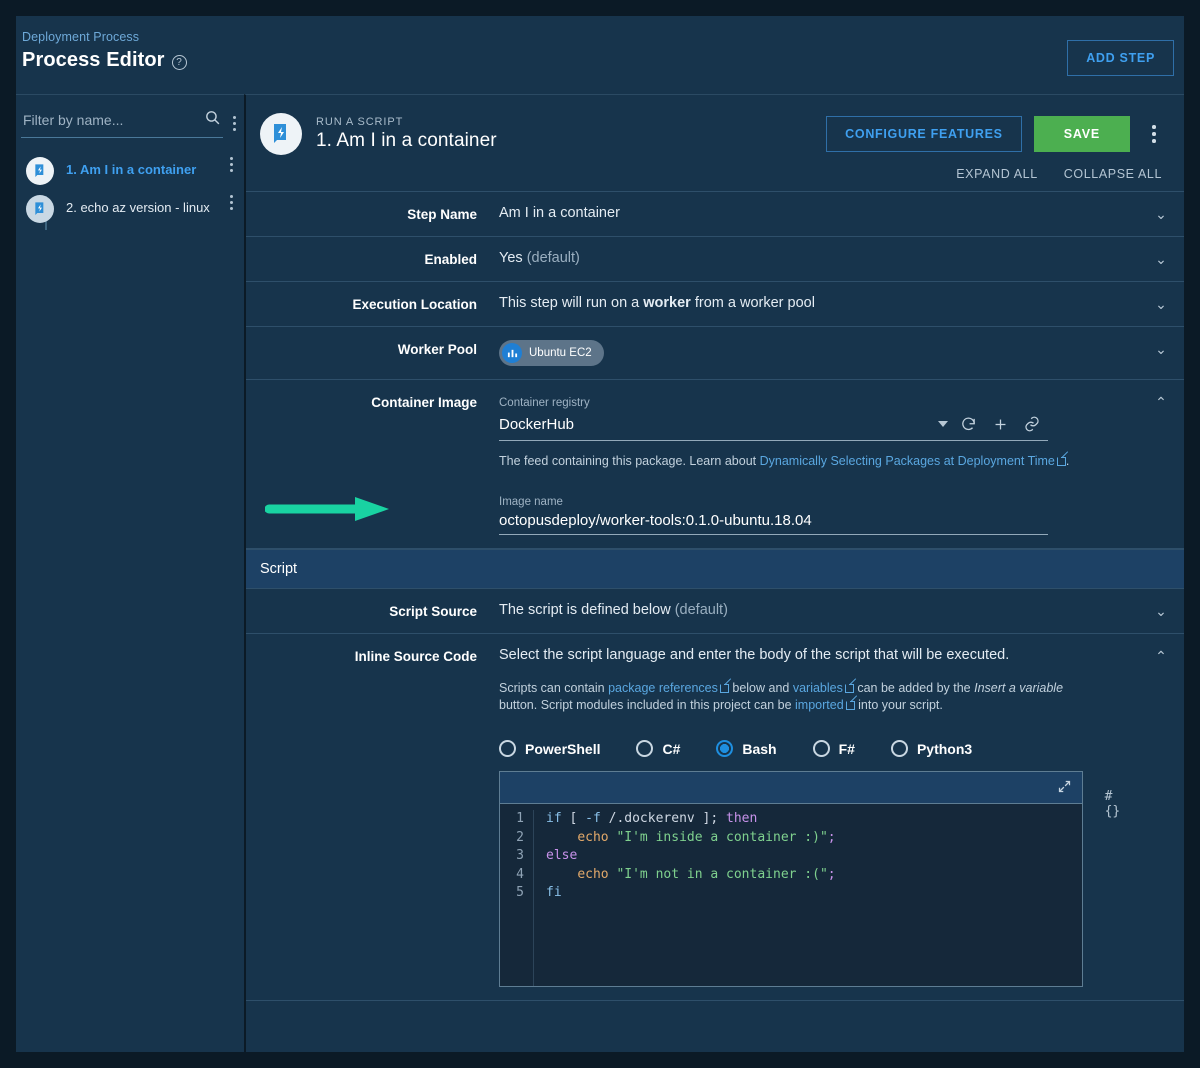  I want to click on radio-csharp-label: C#, so click(671, 748).